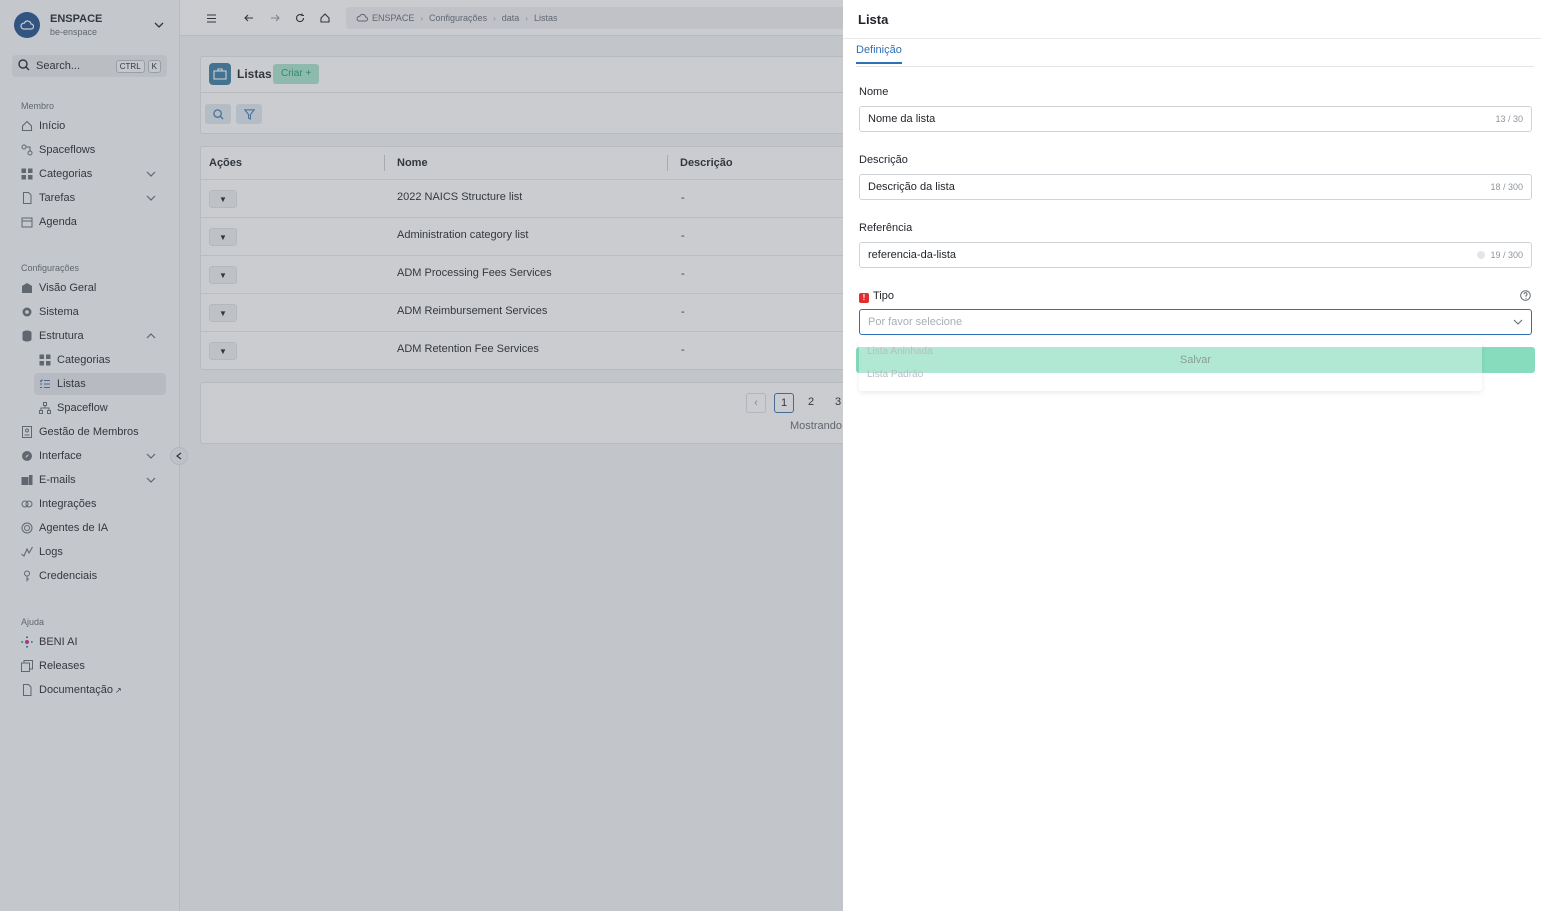 This screenshot has height=911, width=1541. I want to click on type-label: ! Tipo, so click(876, 296).